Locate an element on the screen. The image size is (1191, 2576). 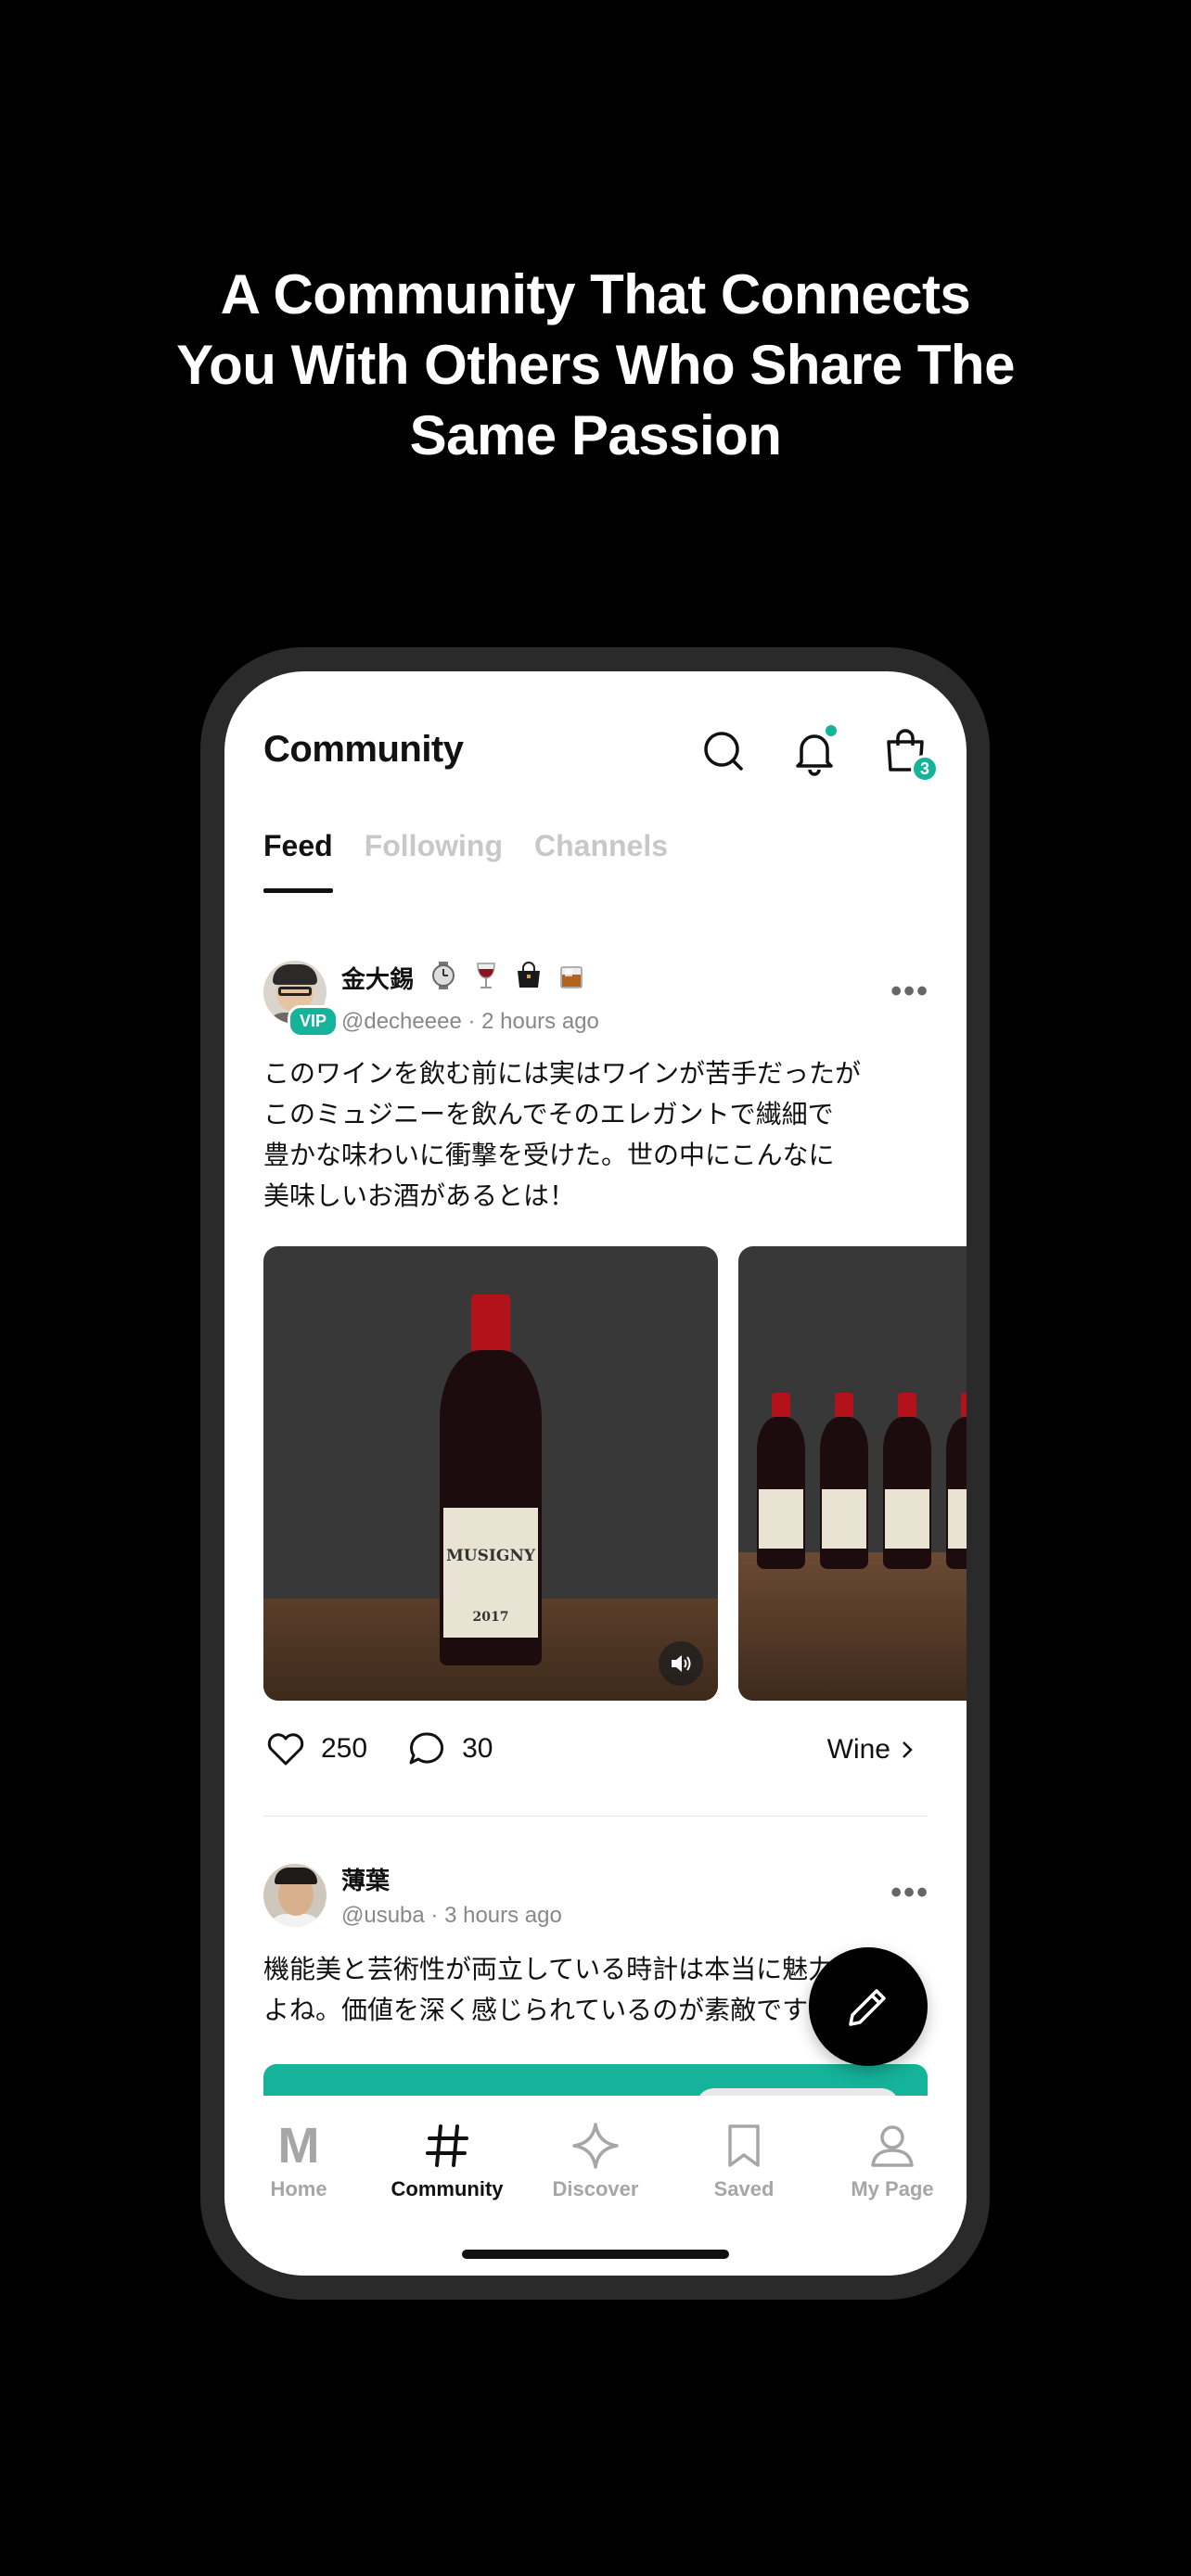
page-title: Community is located at coordinates (363, 749).